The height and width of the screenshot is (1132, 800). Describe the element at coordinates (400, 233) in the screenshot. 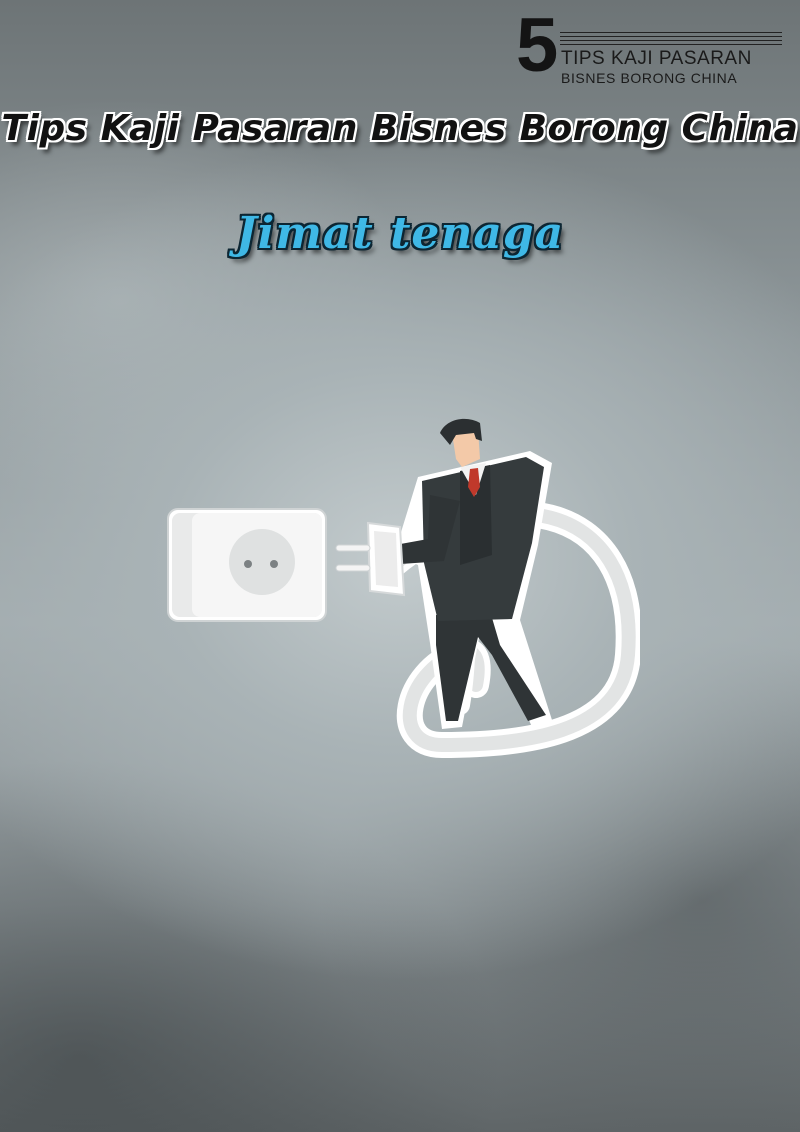

I see `page-subtitle: Jimat tenaga` at that location.